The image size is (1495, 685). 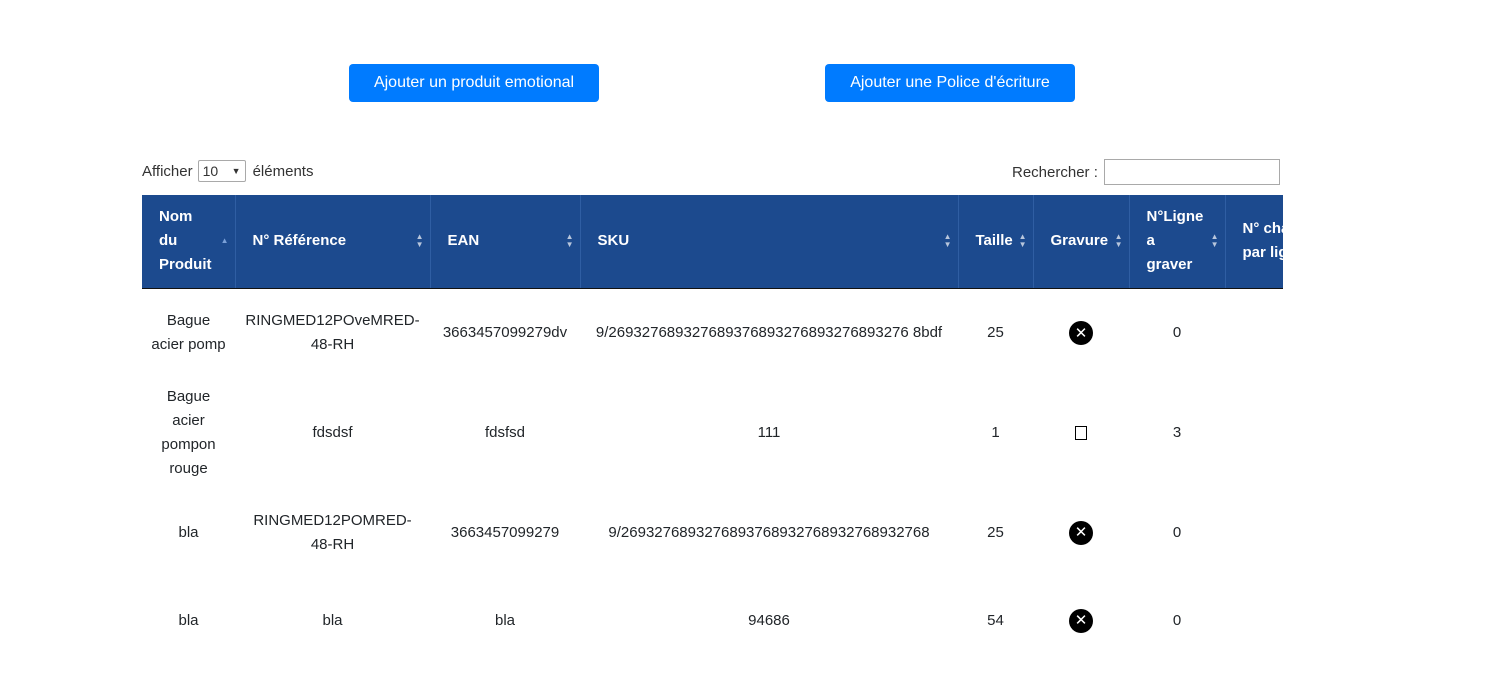 What do you see at coordinates (474, 83) in the screenshot?
I see `add-emotional-product-button: Ajouter un produit emotional` at bounding box center [474, 83].